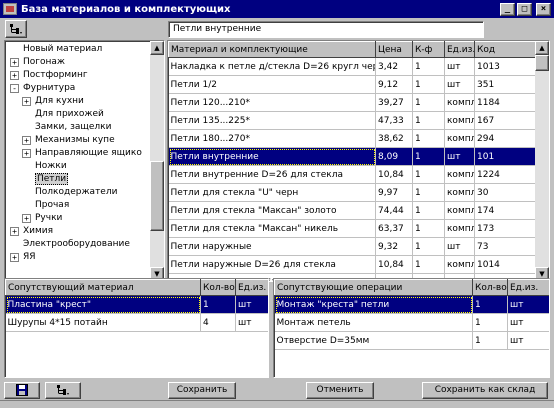  Describe the element at coordinates (505, 192) in the screenshot. I see `table-cell: 30` at that location.